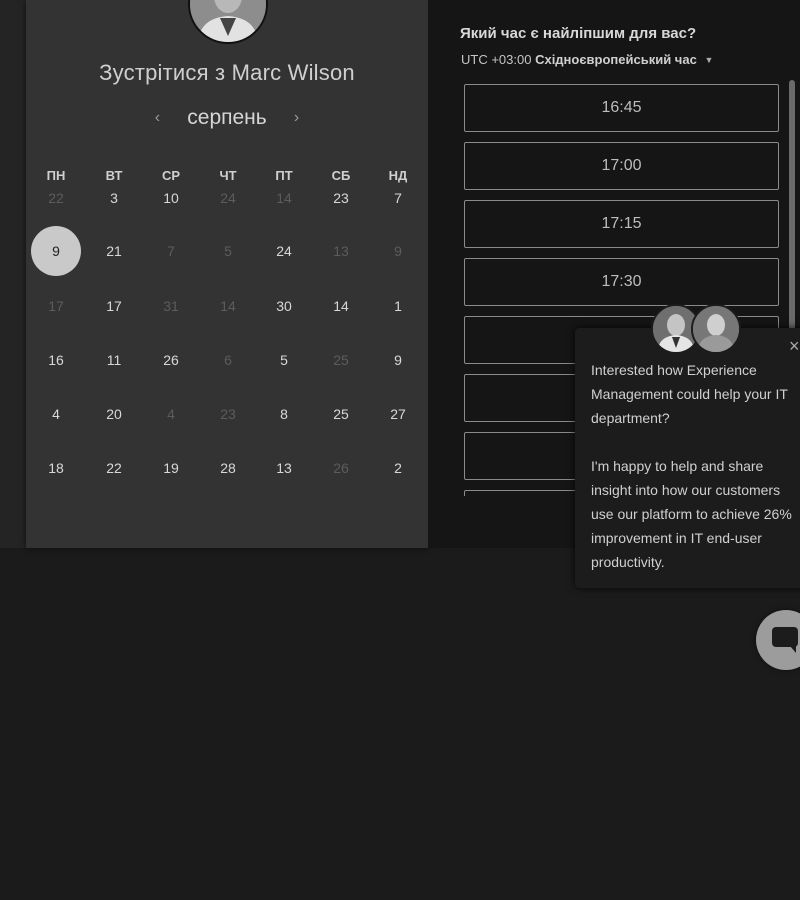 The image size is (800, 900). Describe the element at coordinates (496, 59) in the screenshot. I see `timezone-offset: UTC +03:00` at that location.